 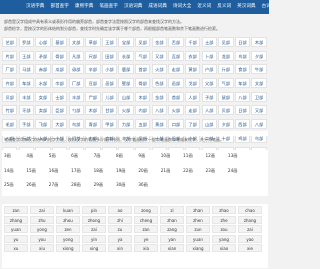 What do you see at coordinates (42, 219) in the screenshot?
I see `pinyin-link: zhu` at bounding box center [42, 219].